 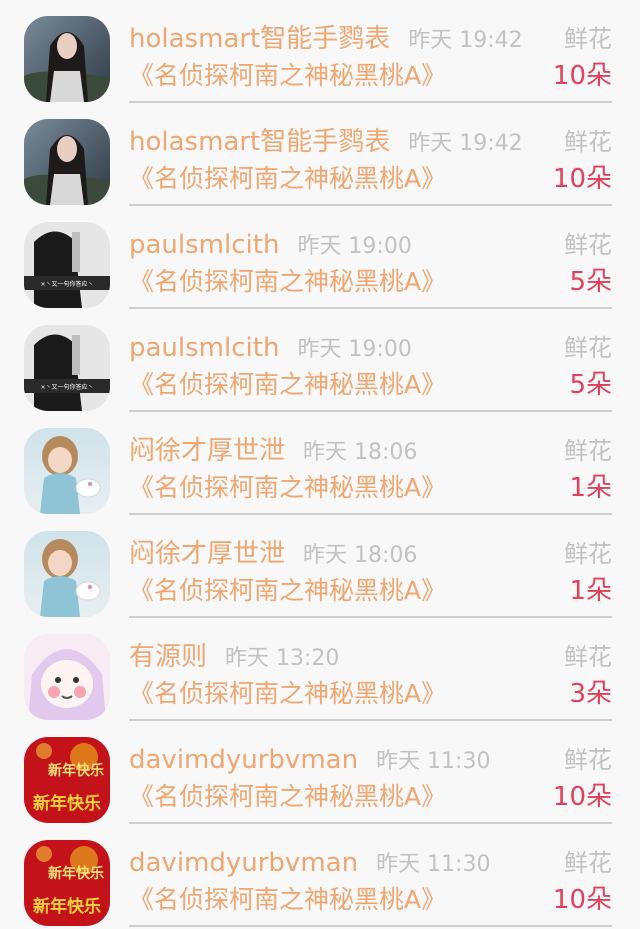 What do you see at coordinates (590, 694) in the screenshot?
I see `gift-count: 3朵` at bounding box center [590, 694].